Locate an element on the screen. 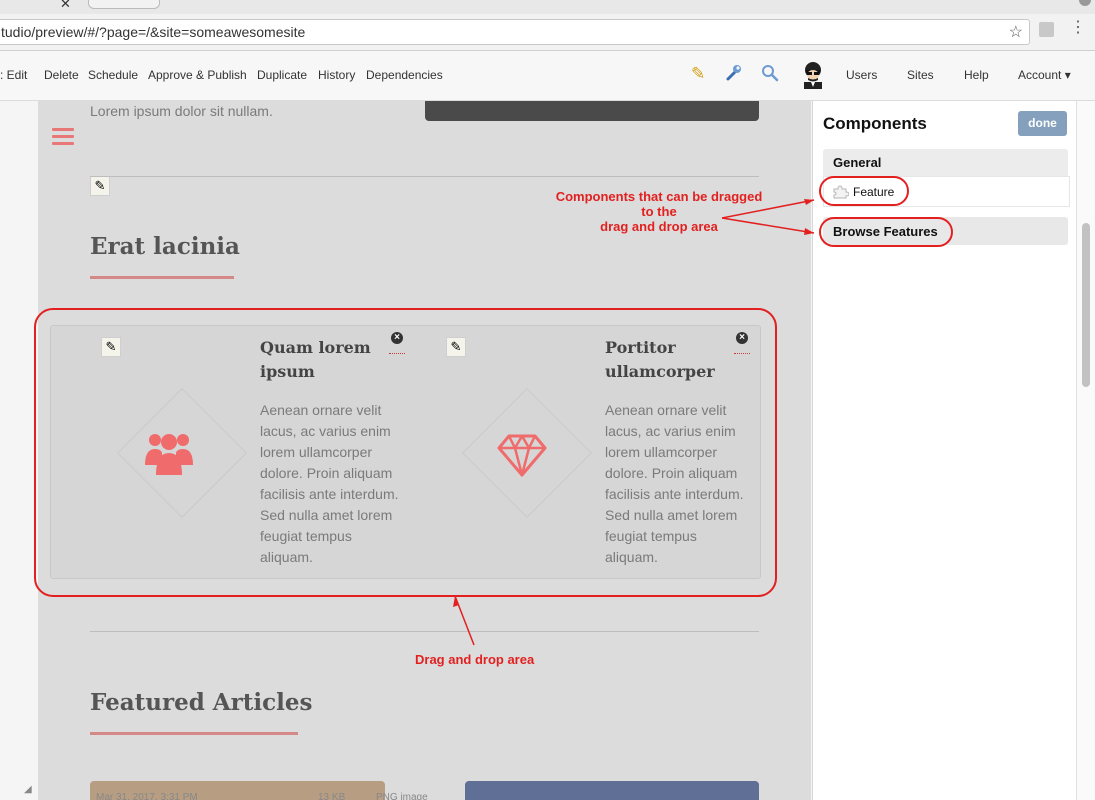 Image resolution: width=1095 pixels, height=800 pixels. annotation-line: Components that can be dragged is located at coordinates (659, 196).